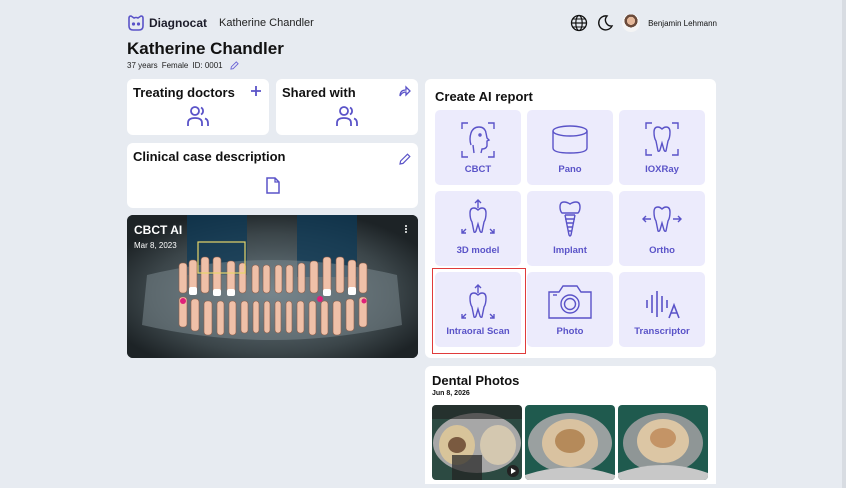 The width and height of the screenshot is (846, 488). What do you see at coordinates (476, 380) in the screenshot?
I see `dental-photos-title: Dental Photos` at bounding box center [476, 380].